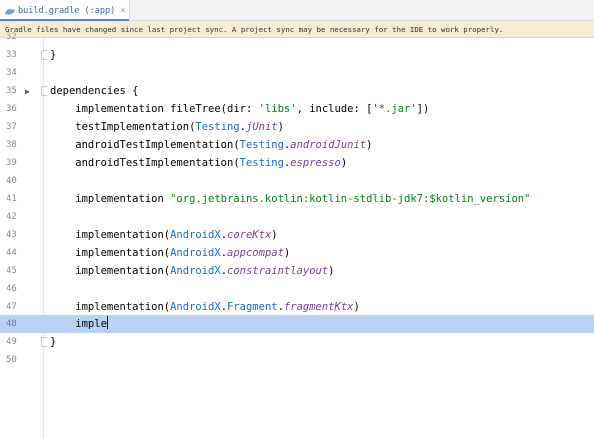 The width and height of the screenshot is (594, 438). I want to click on line-number: 32, so click(11, 37).